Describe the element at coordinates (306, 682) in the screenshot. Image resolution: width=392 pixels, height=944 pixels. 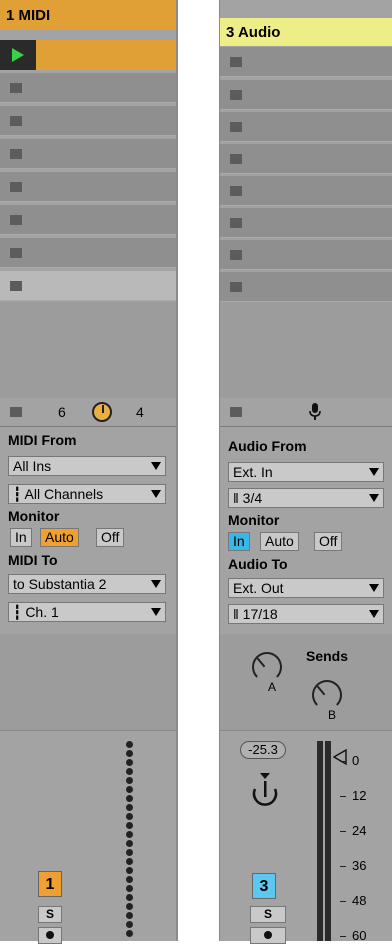
I see `sends-section: Sends A B` at that location.